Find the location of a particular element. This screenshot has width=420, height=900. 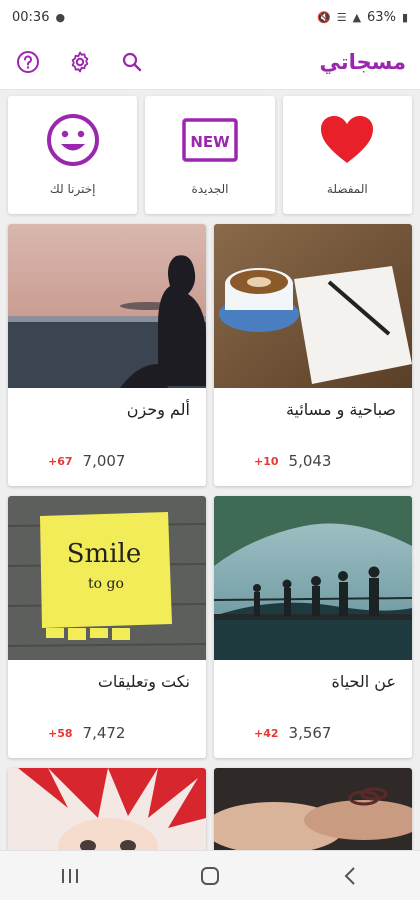

smiley-icon is located at coordinates (73, 140).